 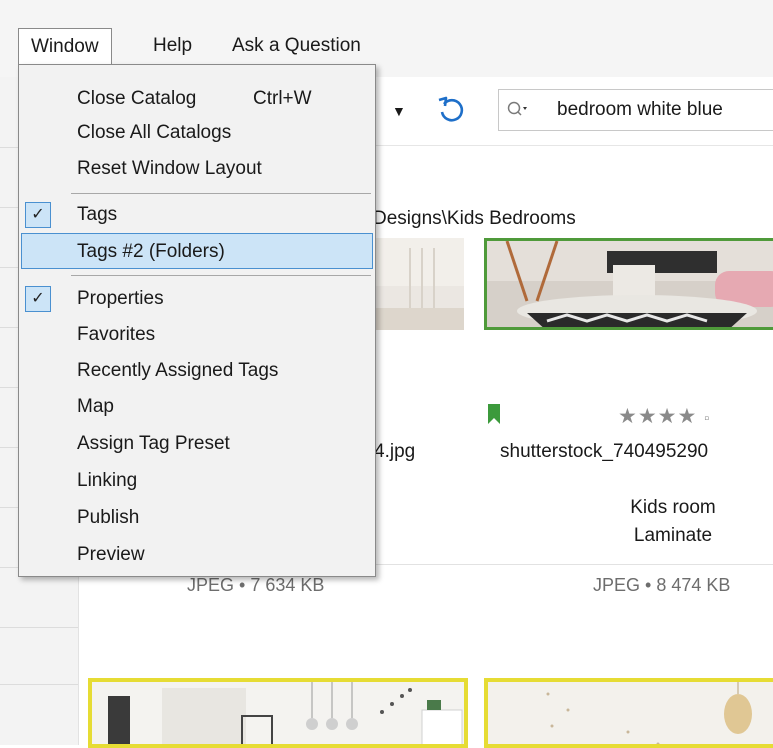 I want to click on file-meta: JPEG • 7 634 KB, so click(x=256, y=585).